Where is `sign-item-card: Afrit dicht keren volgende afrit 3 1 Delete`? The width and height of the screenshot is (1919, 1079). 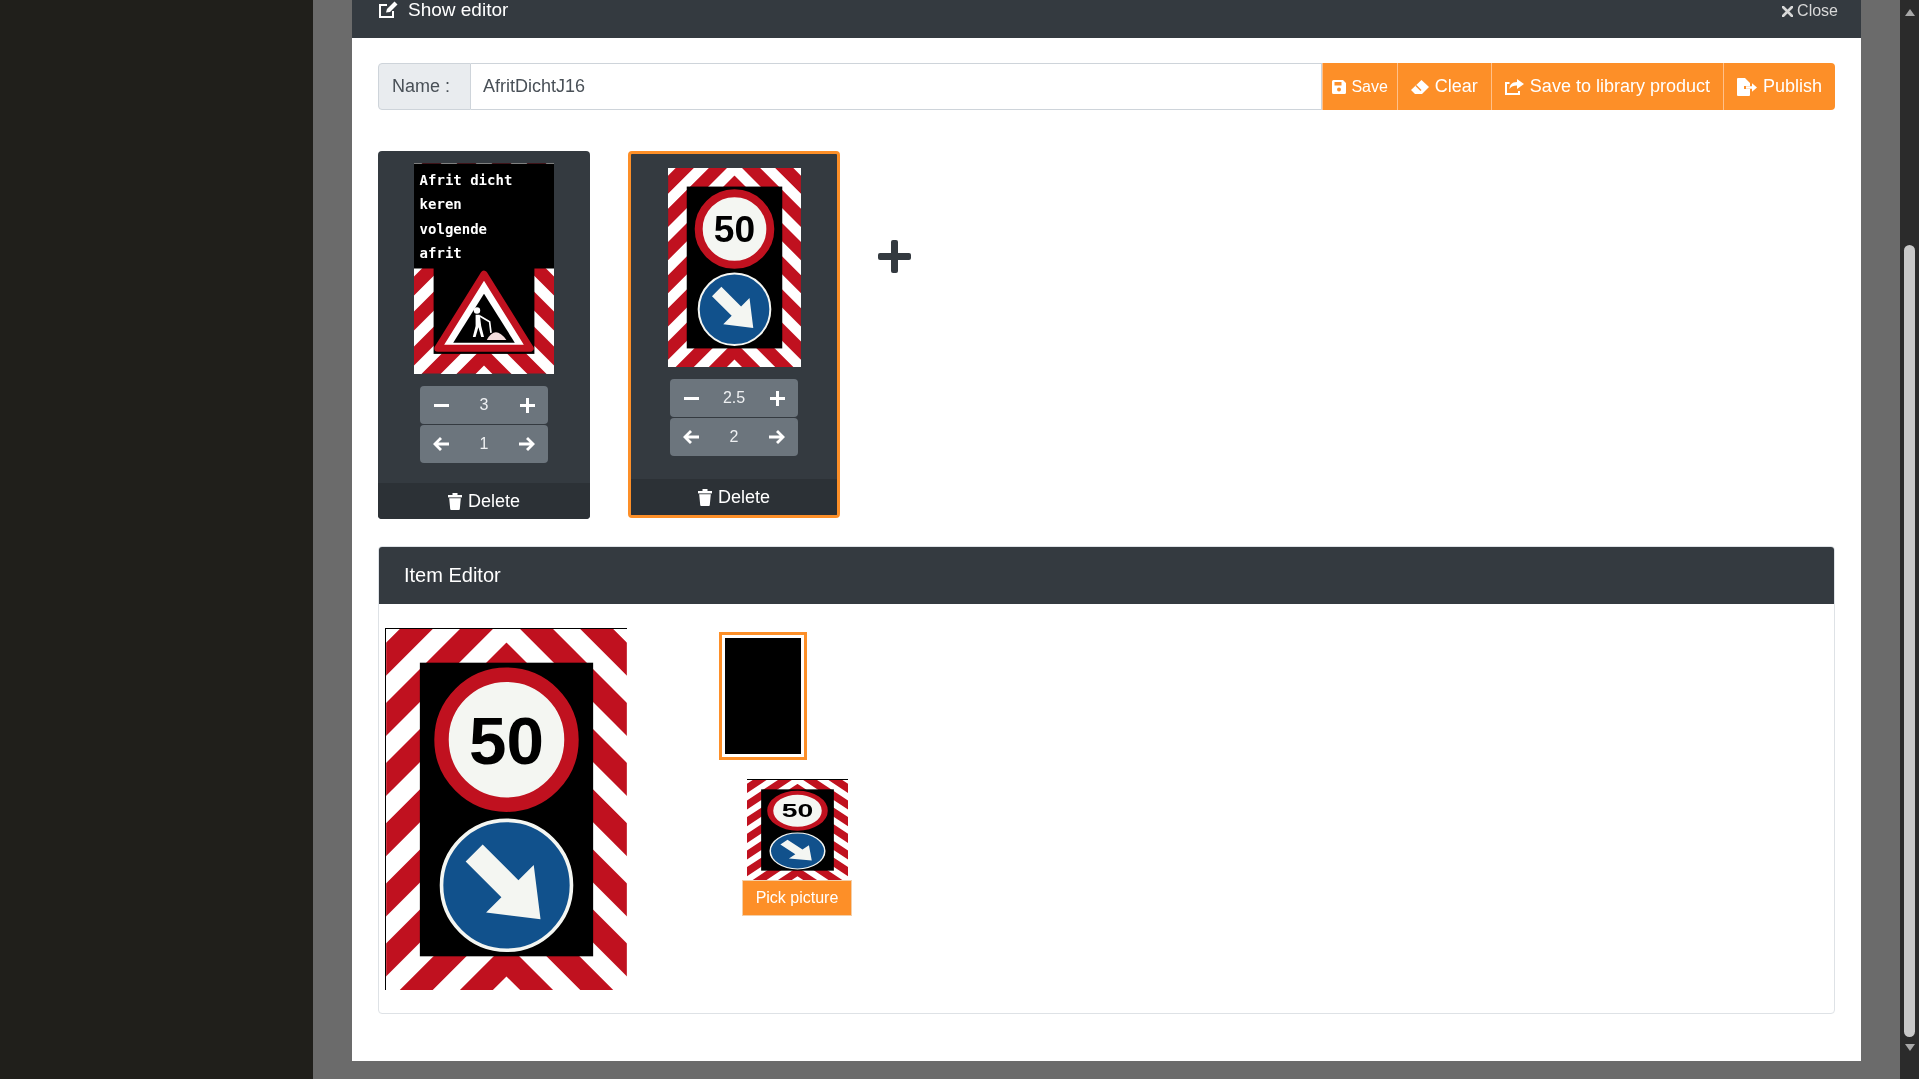 sign-item-card: Afrit dicht keren volgende afrit 3 1 Delete is located at coordinates (484, 335).